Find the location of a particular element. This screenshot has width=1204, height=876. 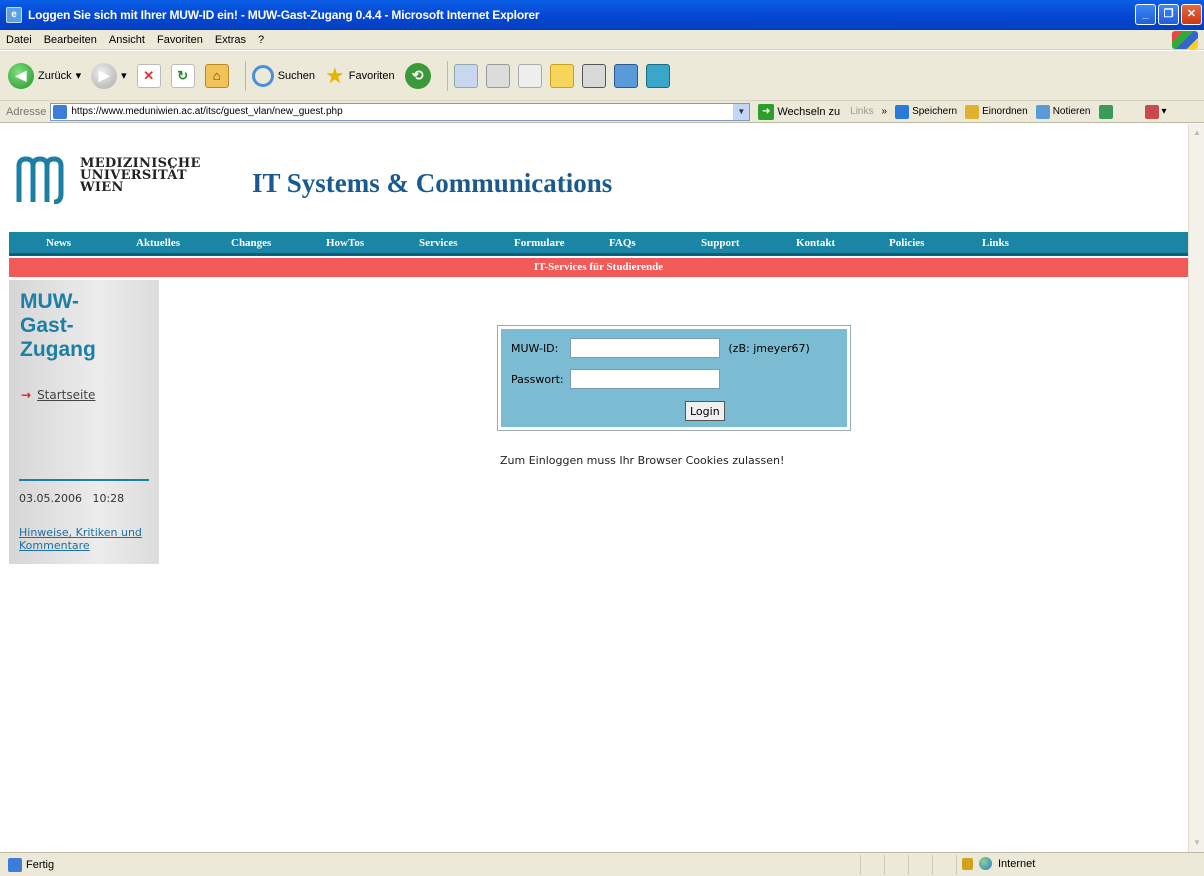

link-extra is located at coordinates (1105, 111).